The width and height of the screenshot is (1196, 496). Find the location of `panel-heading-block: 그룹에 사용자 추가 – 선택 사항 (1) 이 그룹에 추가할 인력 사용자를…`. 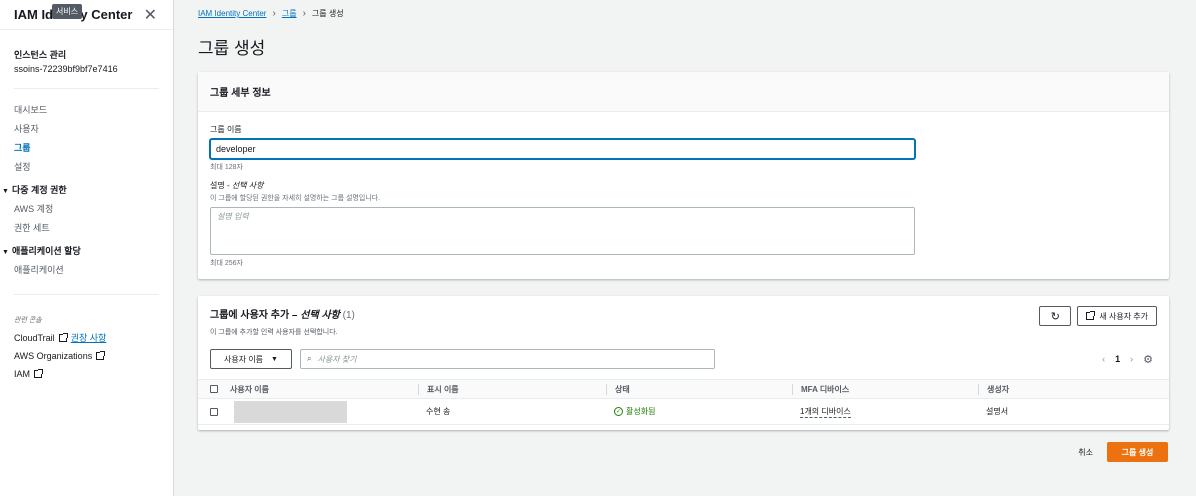

panel-heading-block: 그룹에 사용자 추가 – 선택 사항 (1) 이 그룹에 추가할 인력 사용자를… is located at coordinates (282, 321).